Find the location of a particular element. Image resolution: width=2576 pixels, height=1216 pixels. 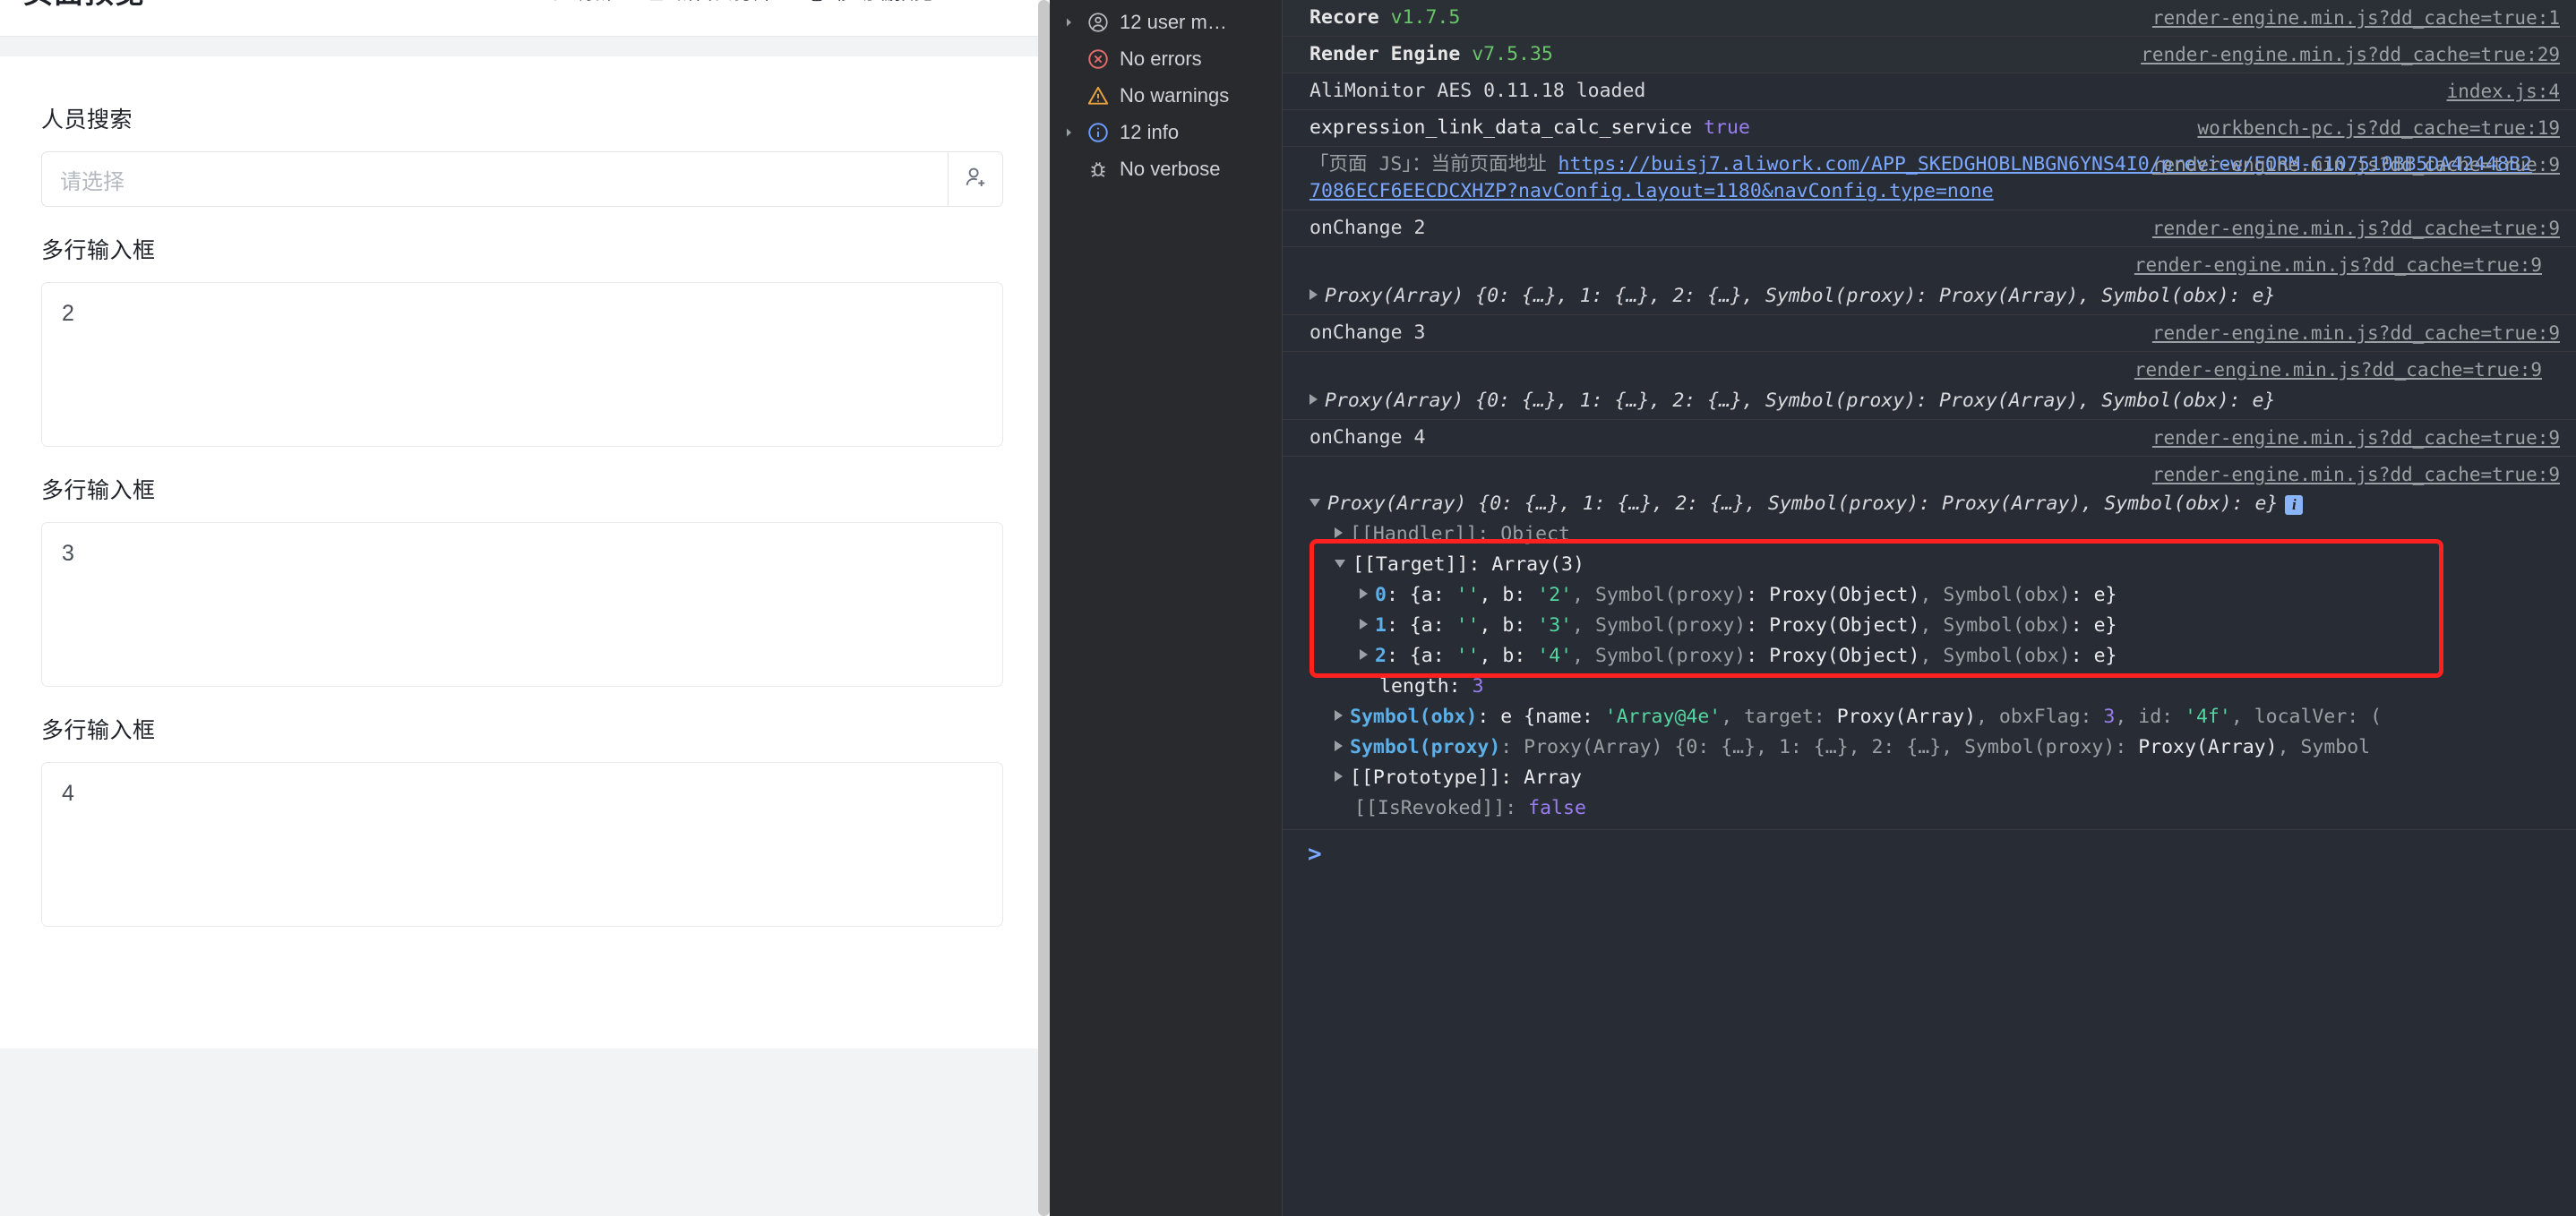

person-search-row: 请选择 is located at coordinates (522, 179).